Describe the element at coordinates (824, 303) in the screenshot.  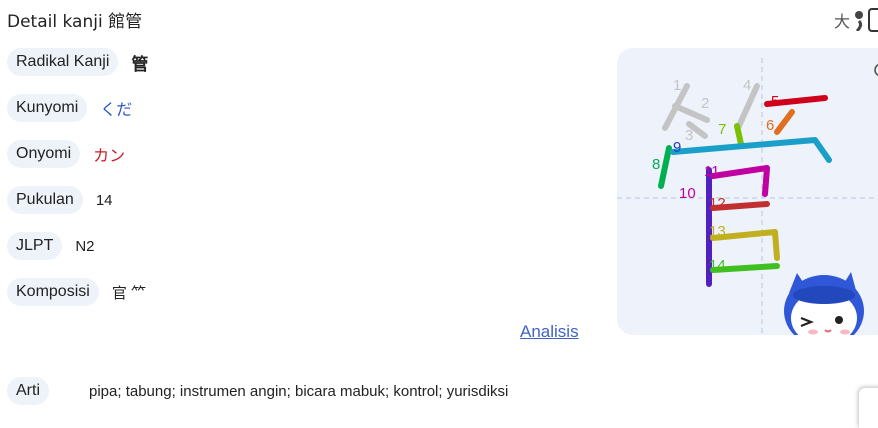
I see `mascot-icon` at that location.